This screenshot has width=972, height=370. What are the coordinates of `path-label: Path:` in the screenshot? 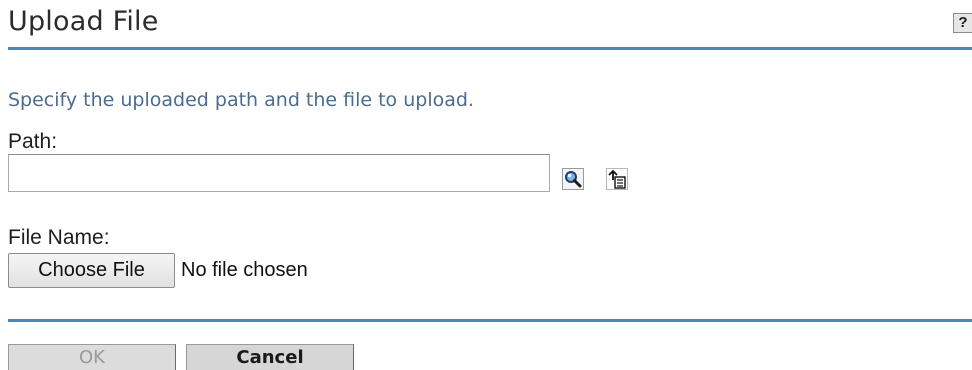 It's located at (33, 141).